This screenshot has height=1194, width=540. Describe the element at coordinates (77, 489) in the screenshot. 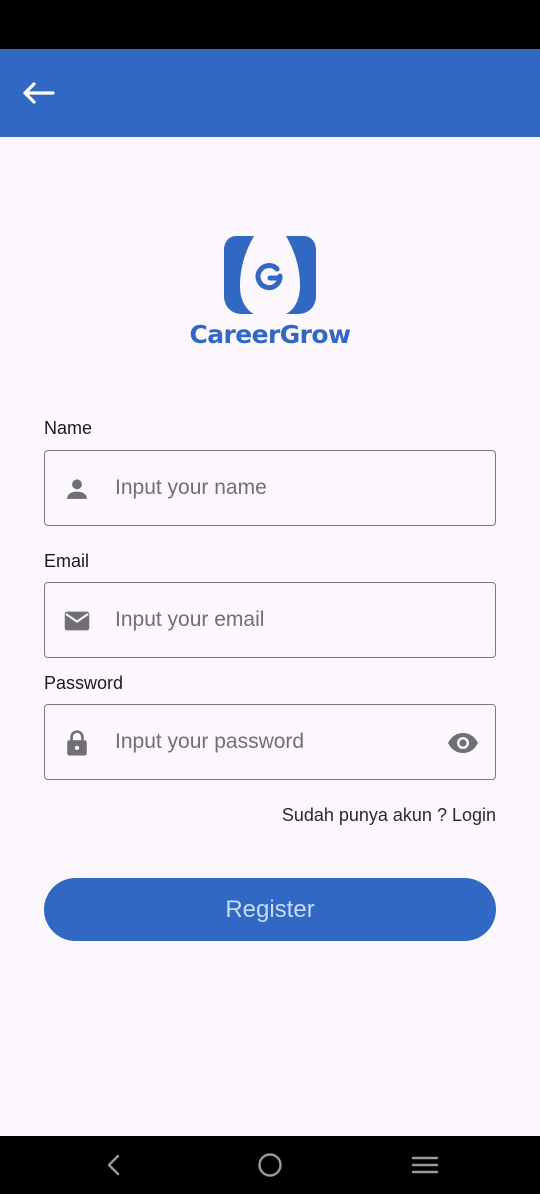

I see `person-icon` at that location.